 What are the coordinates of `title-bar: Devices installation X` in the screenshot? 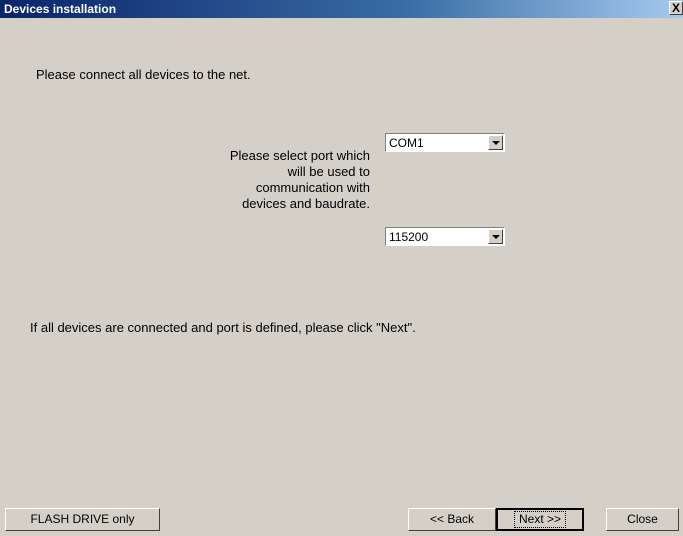 It's located at (341, 9).